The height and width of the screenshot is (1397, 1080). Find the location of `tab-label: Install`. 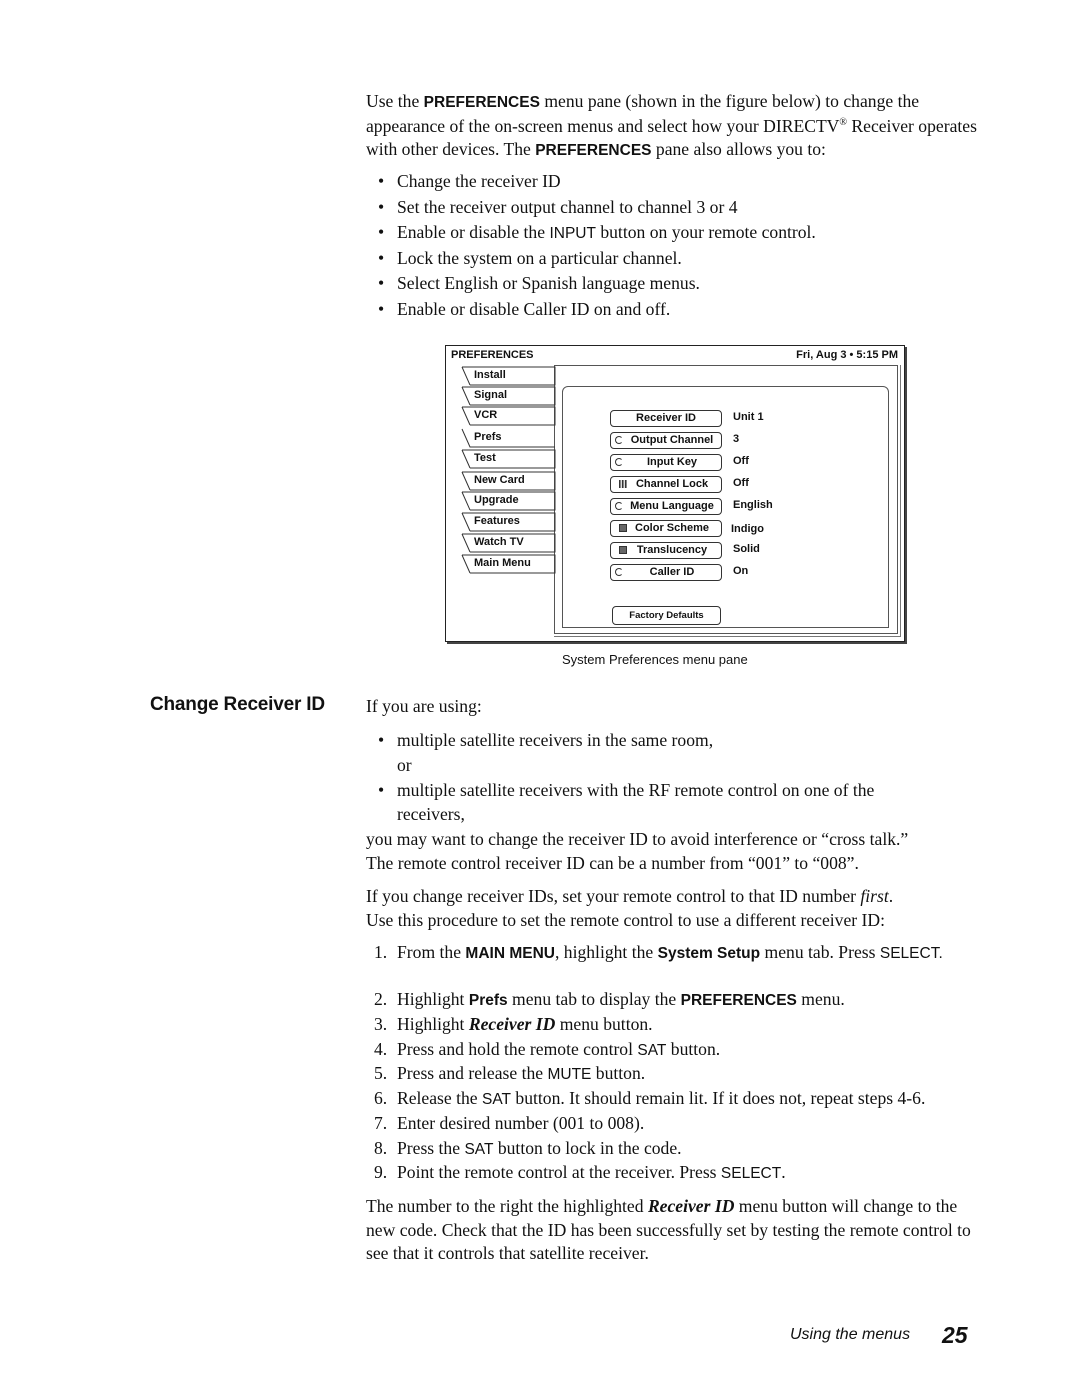

tab-label: Install is located at coordinates (490, 375).